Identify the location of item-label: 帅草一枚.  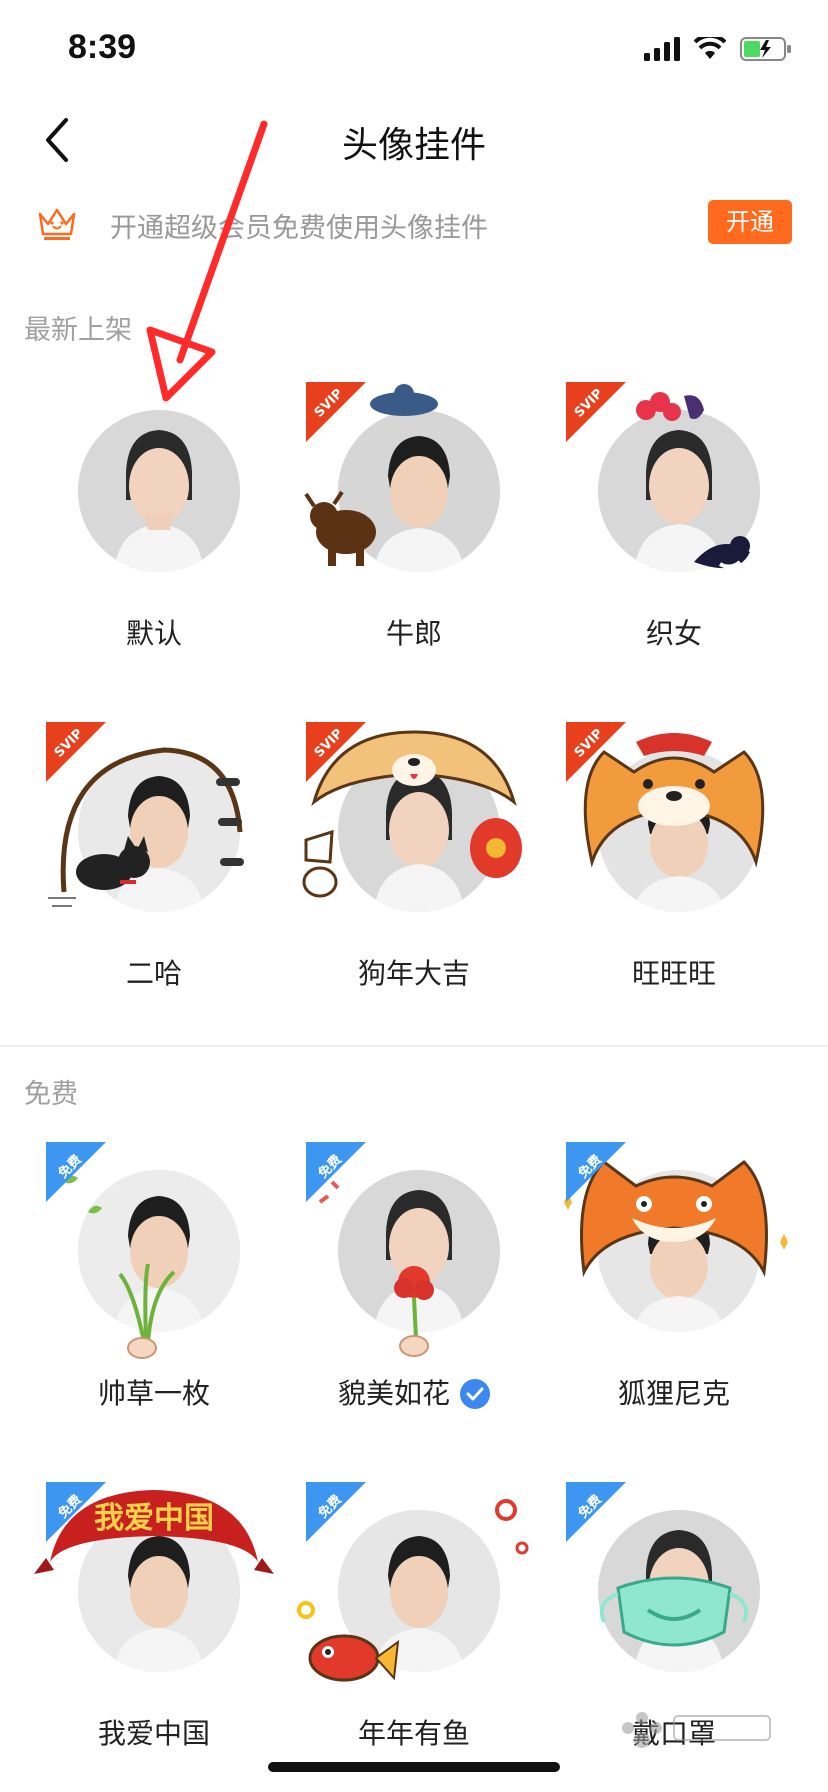
(153, 1393).